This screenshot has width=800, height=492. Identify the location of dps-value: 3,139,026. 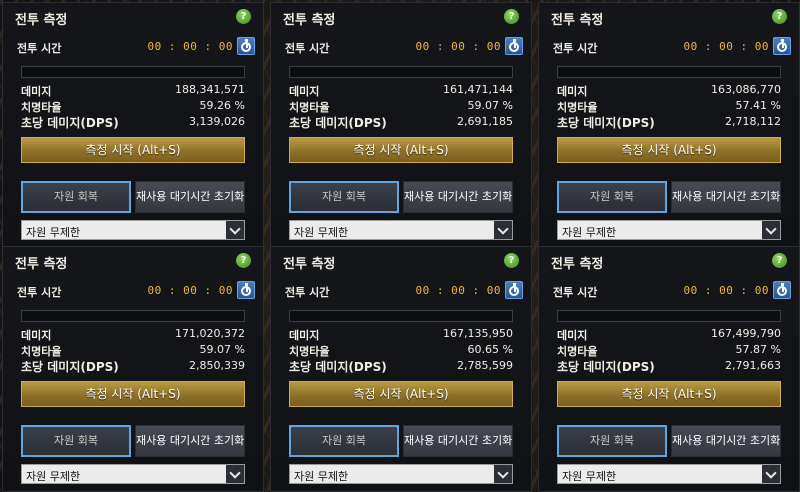
(217, 121).